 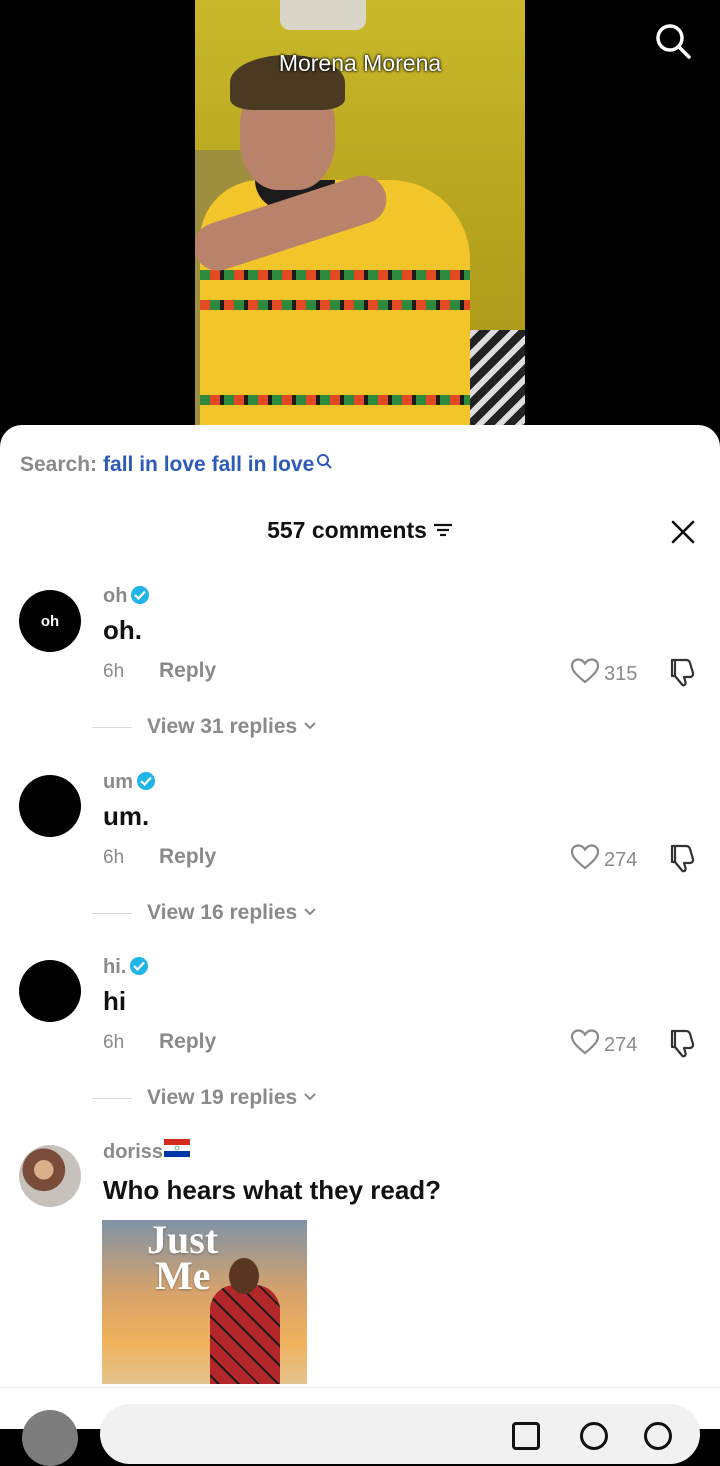 I want to click on comment-username: hi., so click(x=126, y=967).